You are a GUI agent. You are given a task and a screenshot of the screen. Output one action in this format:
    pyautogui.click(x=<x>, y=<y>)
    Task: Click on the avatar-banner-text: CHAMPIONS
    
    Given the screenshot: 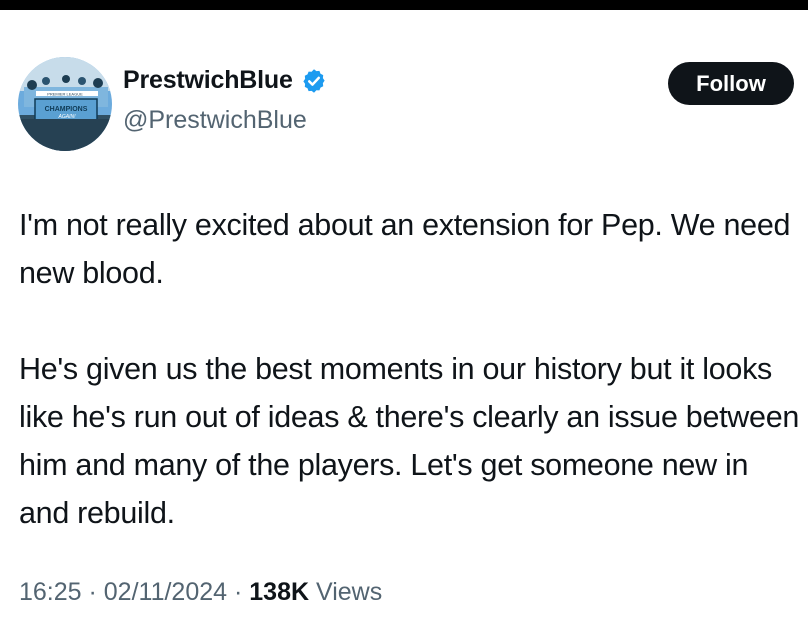 What is the action you would take?
    pyautogui.click(x=66, y=109)
    